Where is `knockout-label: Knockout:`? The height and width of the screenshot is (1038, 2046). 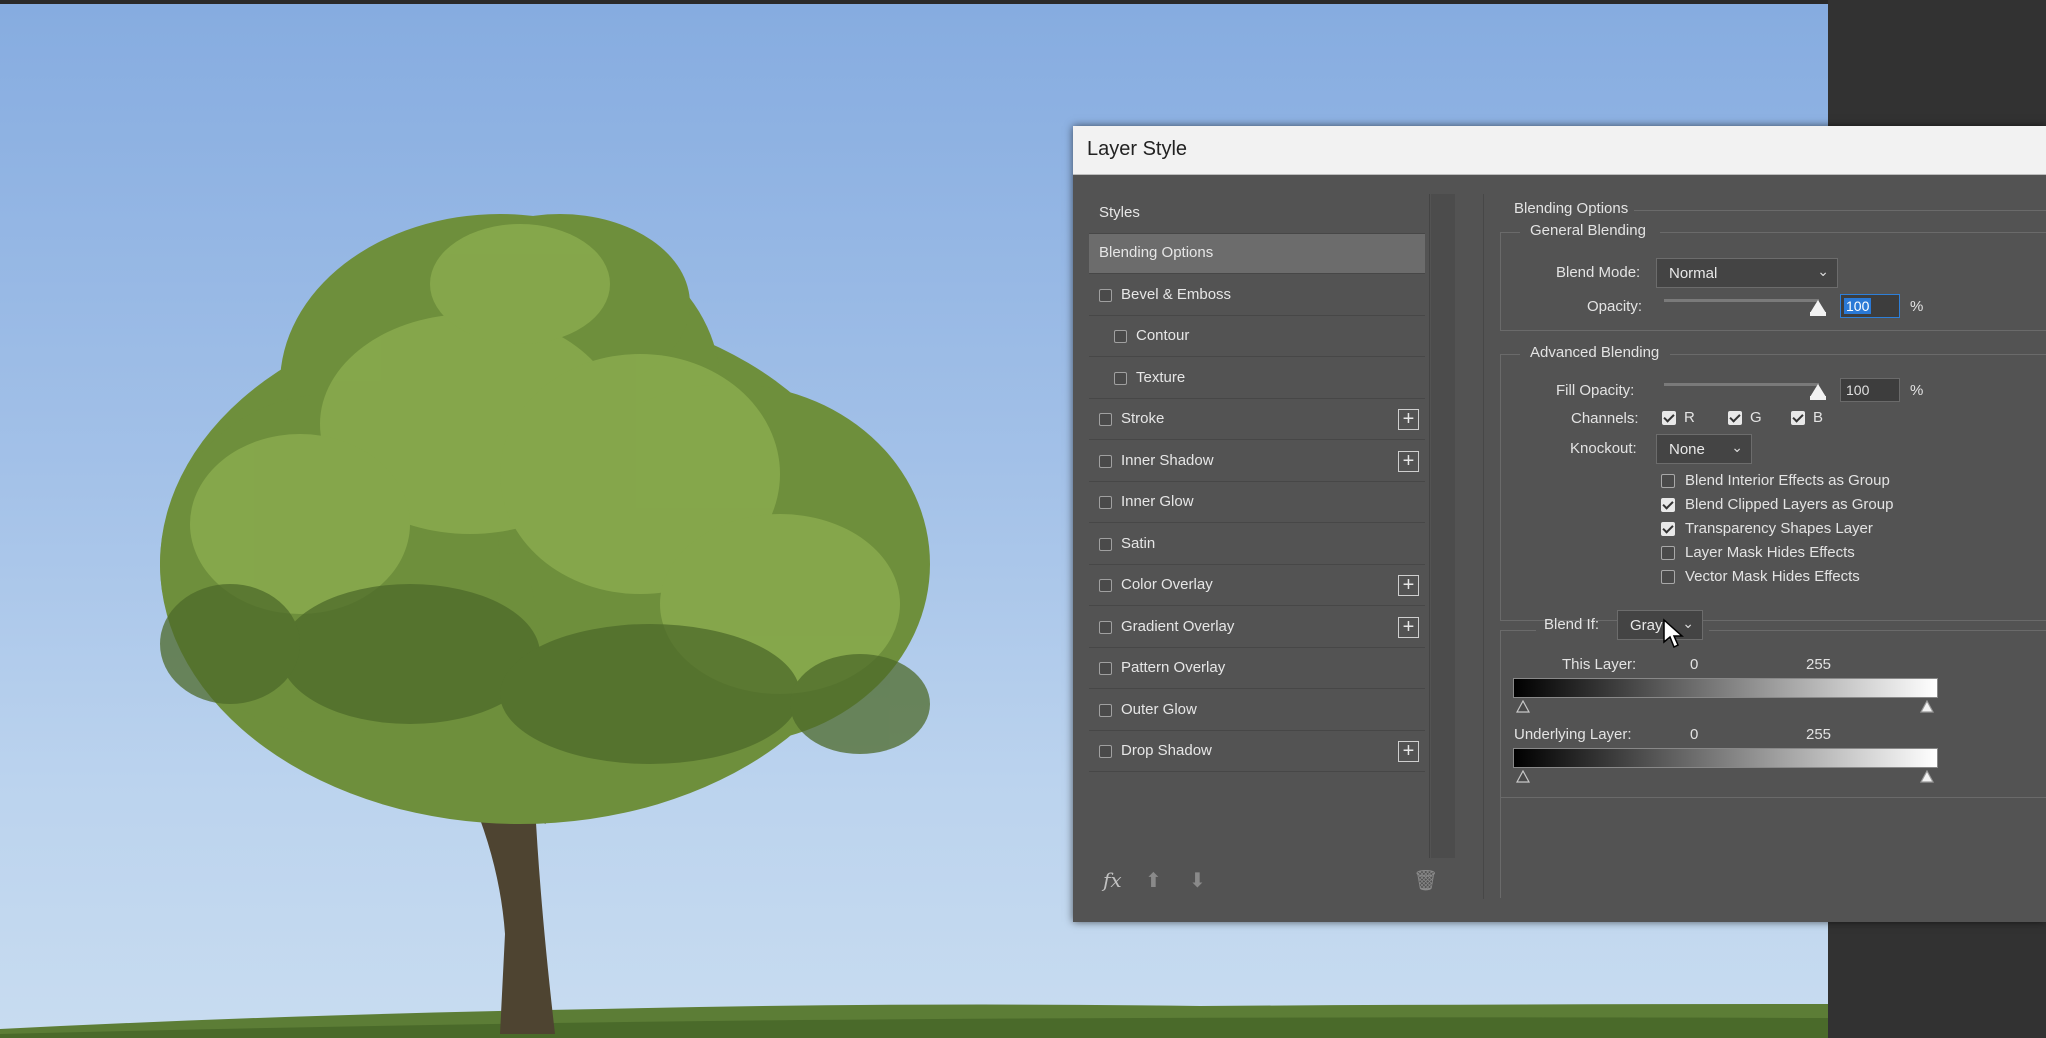
knockout-label: Knockout: is located at coordinates (1603, 448).